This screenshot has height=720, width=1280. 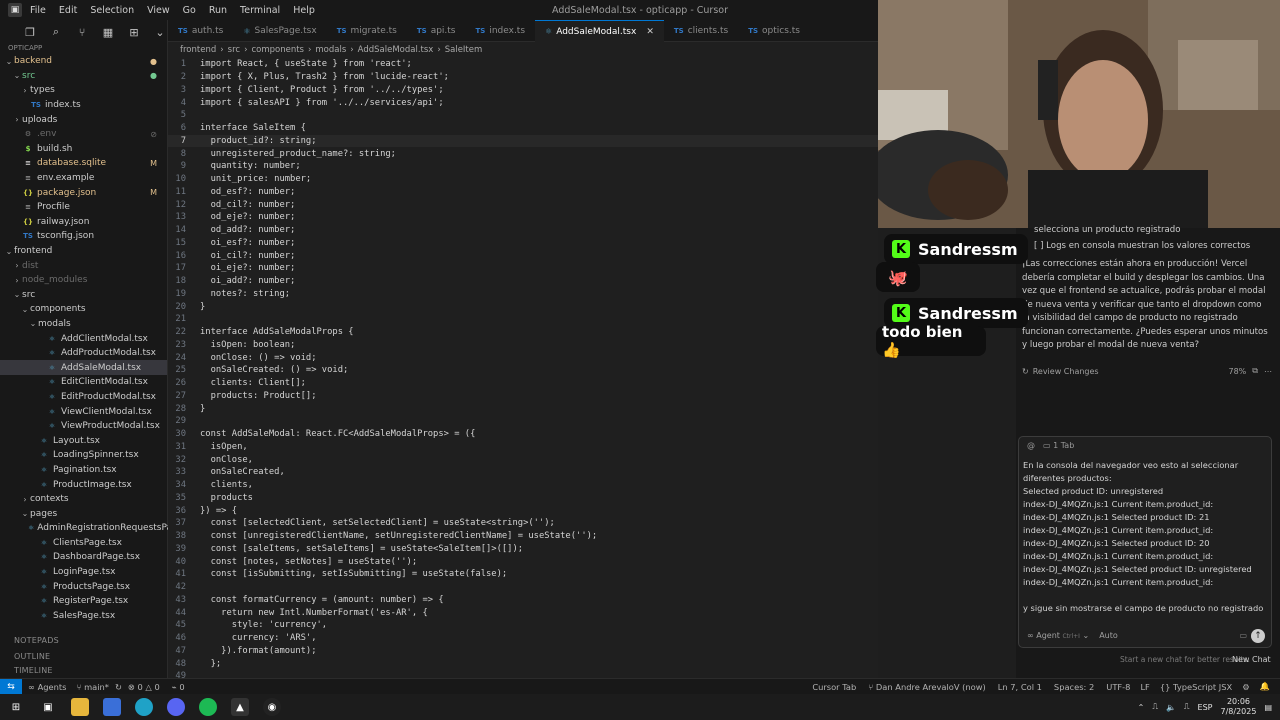 I want to click on search-icon: ⌕, so click(x=56, y=32).